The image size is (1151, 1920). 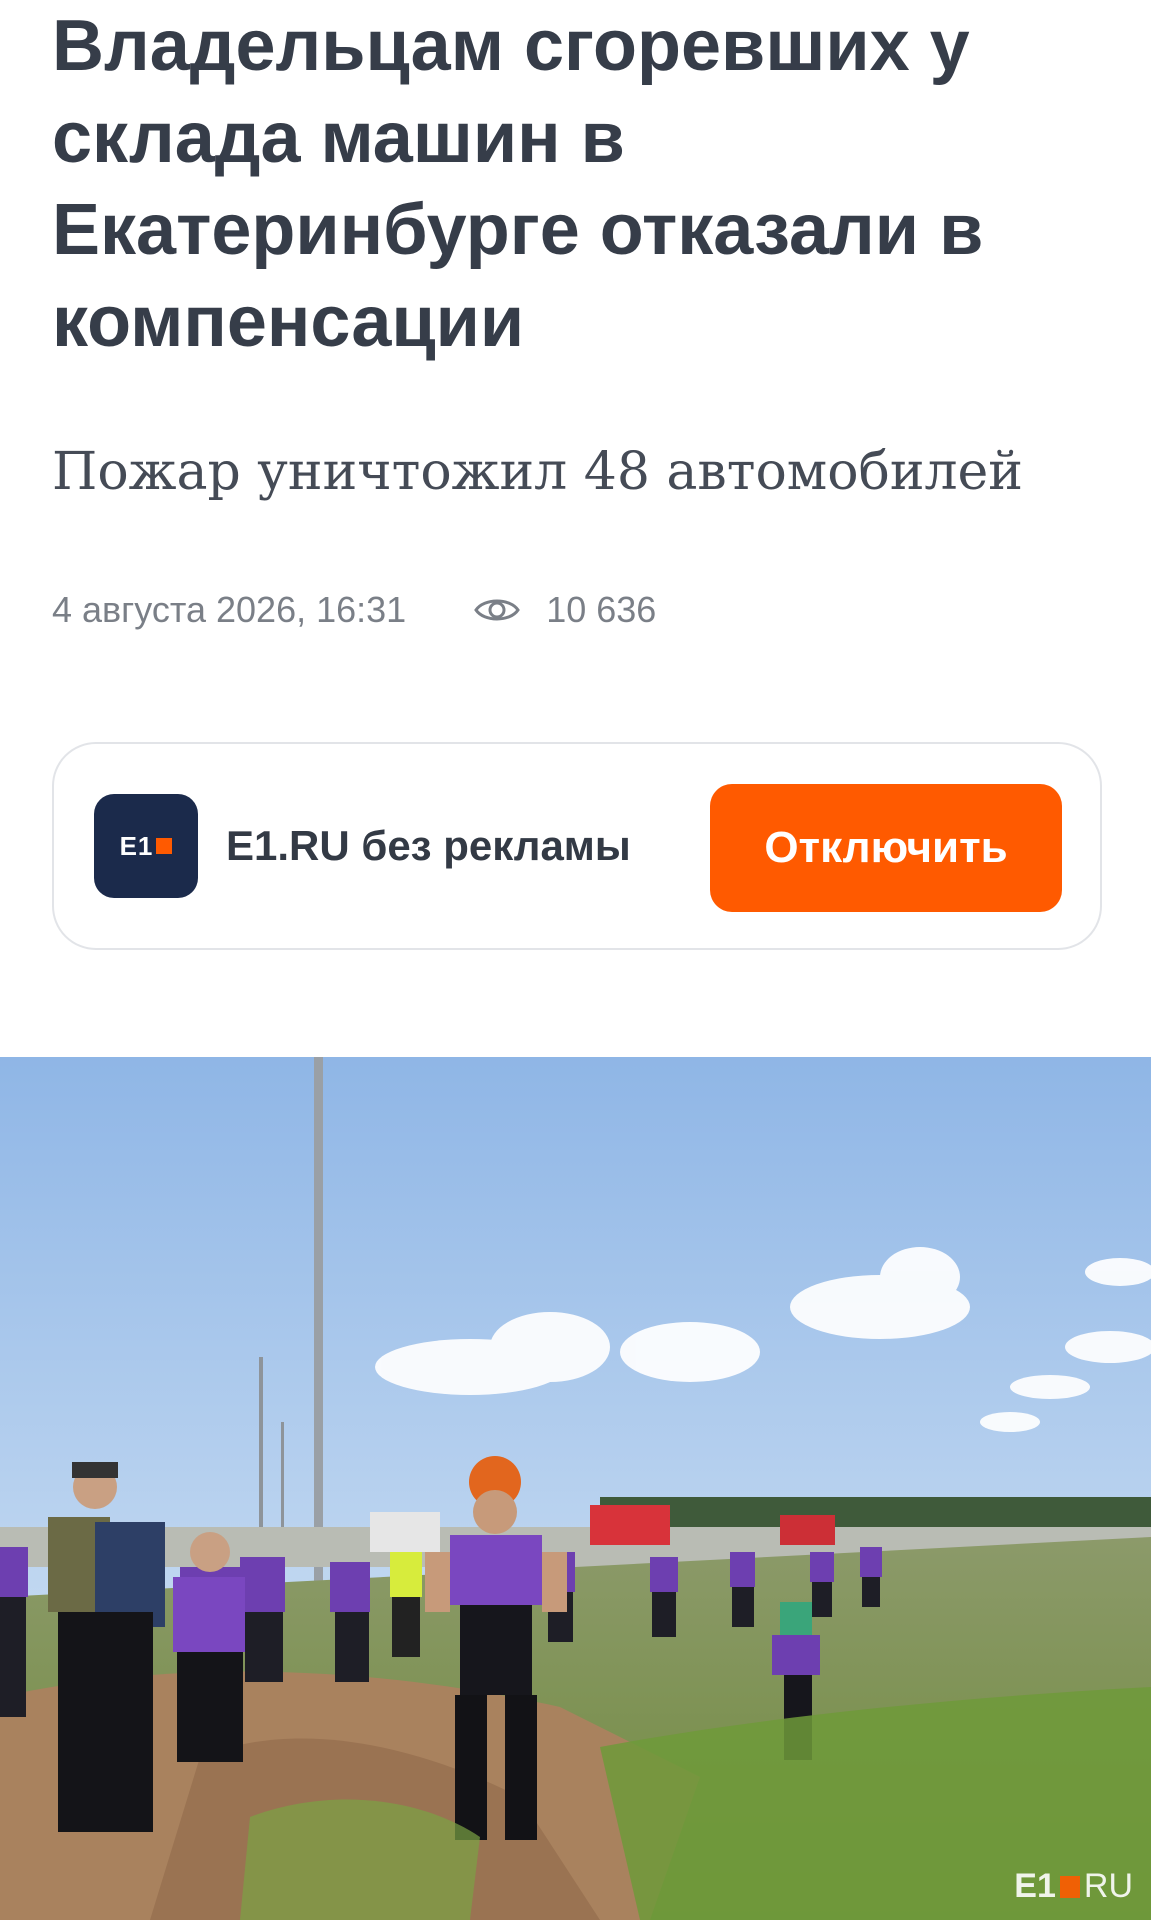 I want to click on disable-ads-button: Отключить, so click(x=886, y=848).